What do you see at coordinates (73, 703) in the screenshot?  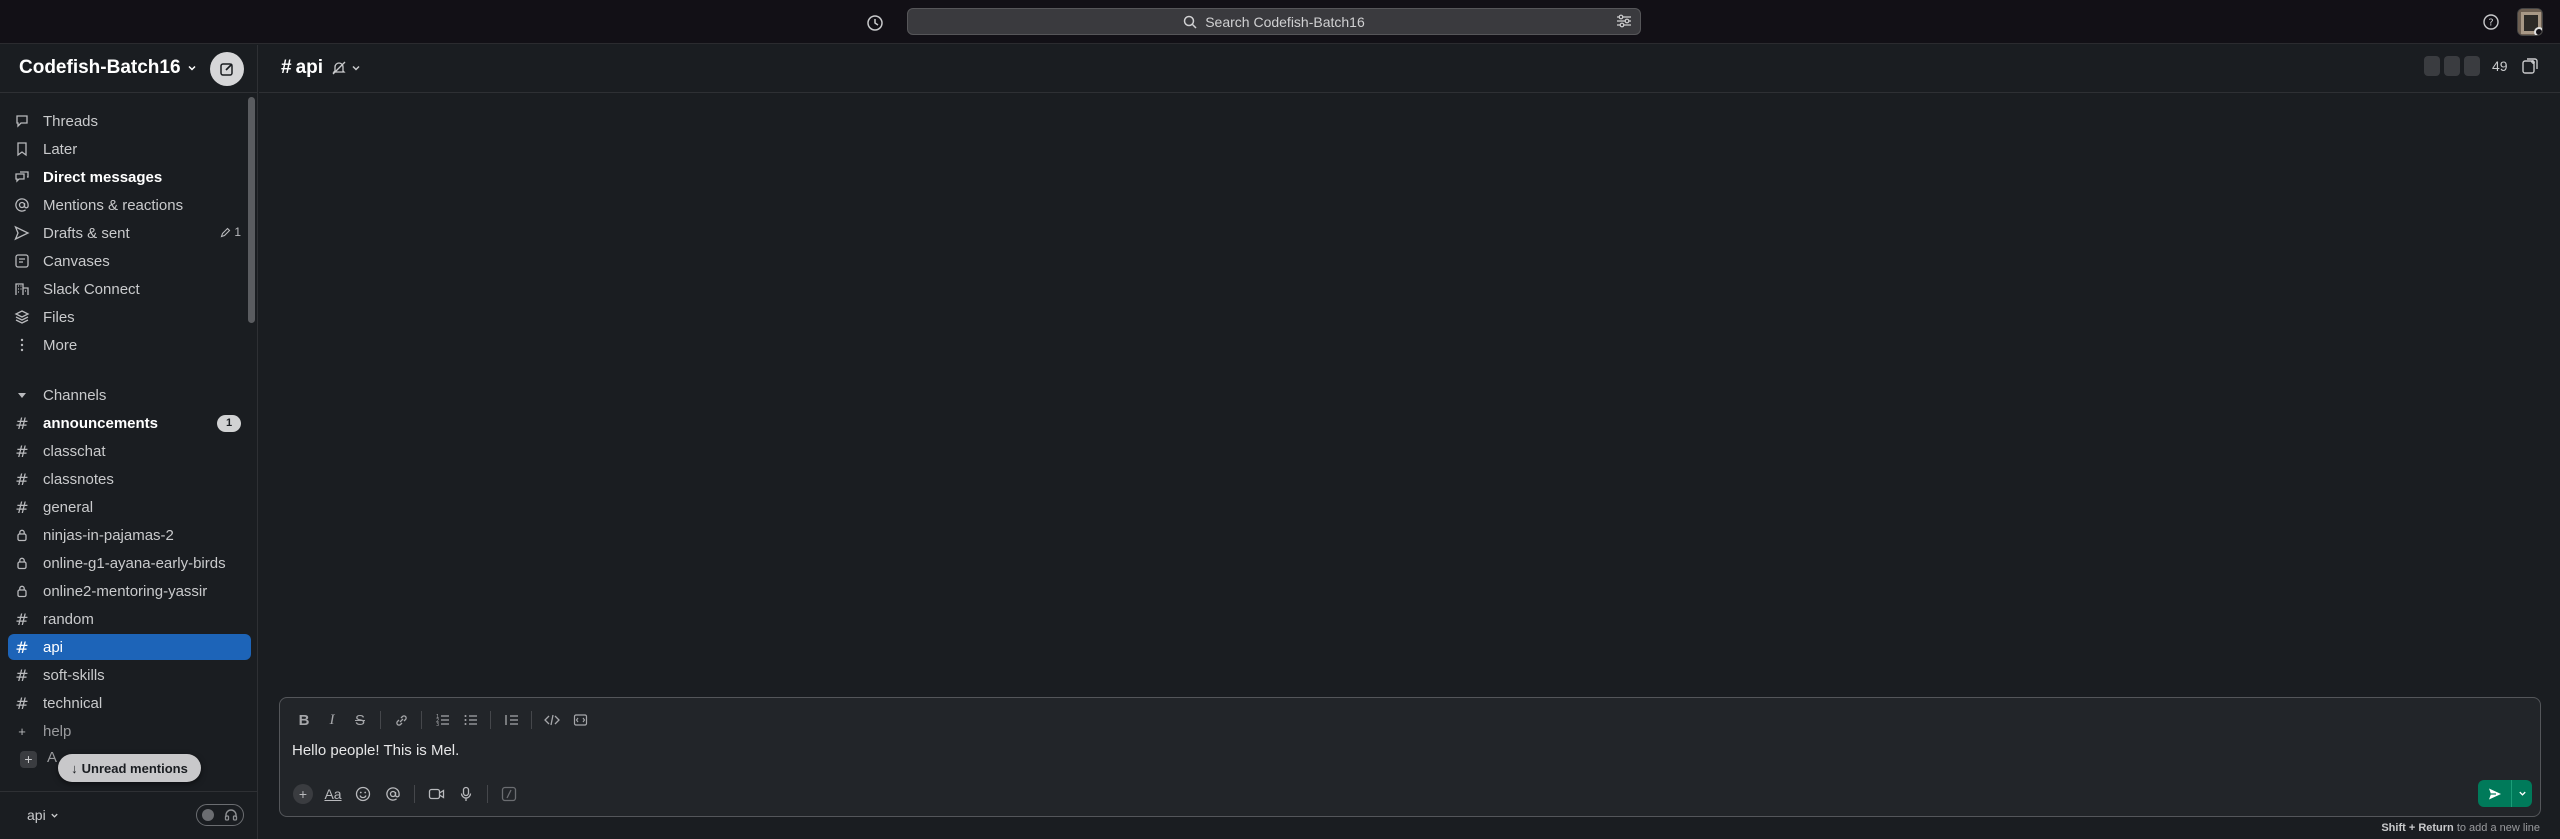 I see `channel-name: technical` at bounding box center [73, 703].